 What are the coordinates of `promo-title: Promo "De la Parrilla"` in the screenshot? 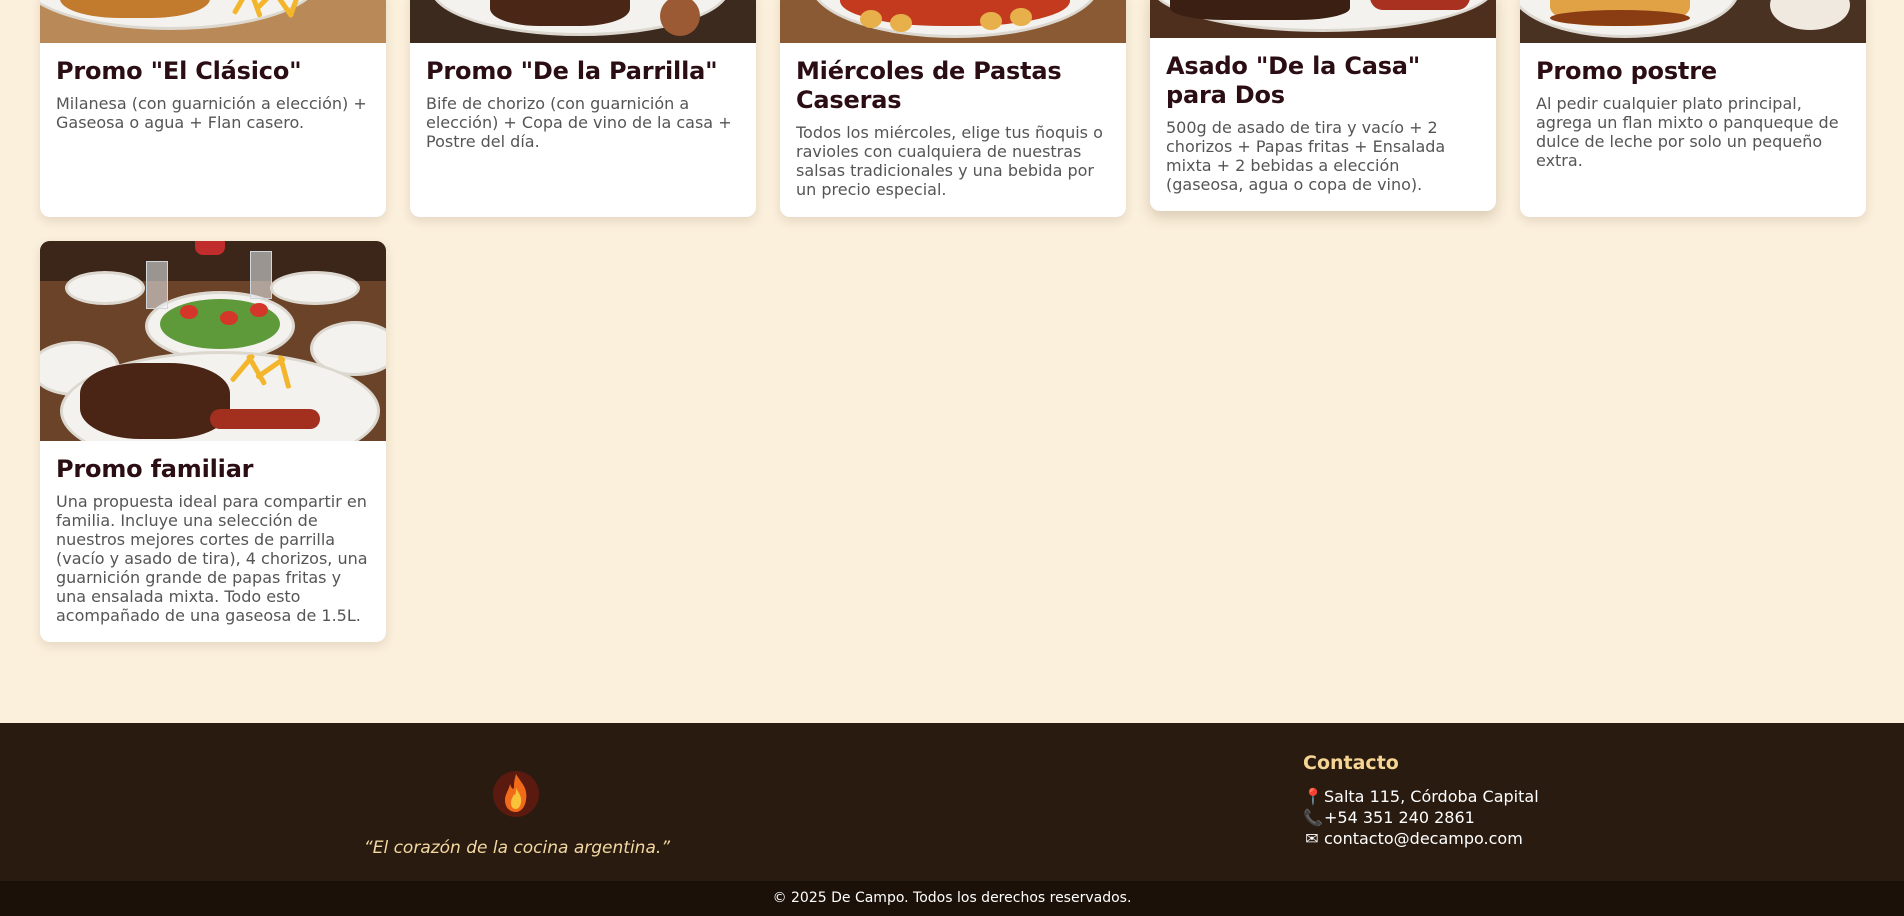 It's located at (572, 71).